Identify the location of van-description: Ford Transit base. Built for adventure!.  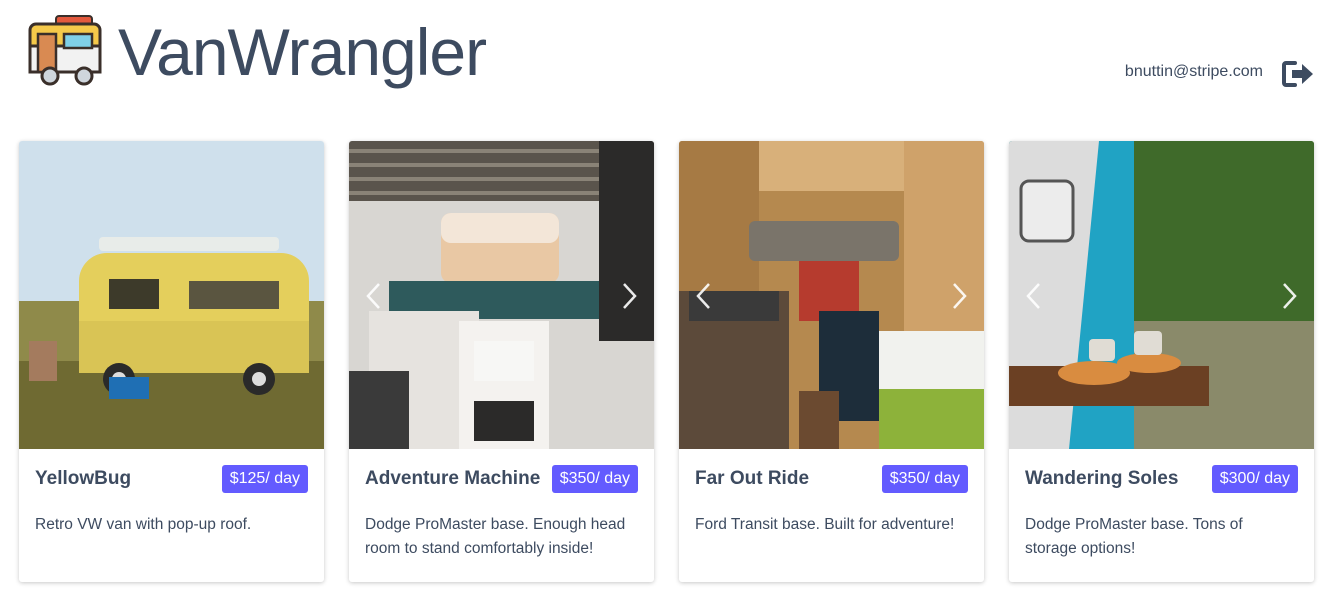
(825, 524).